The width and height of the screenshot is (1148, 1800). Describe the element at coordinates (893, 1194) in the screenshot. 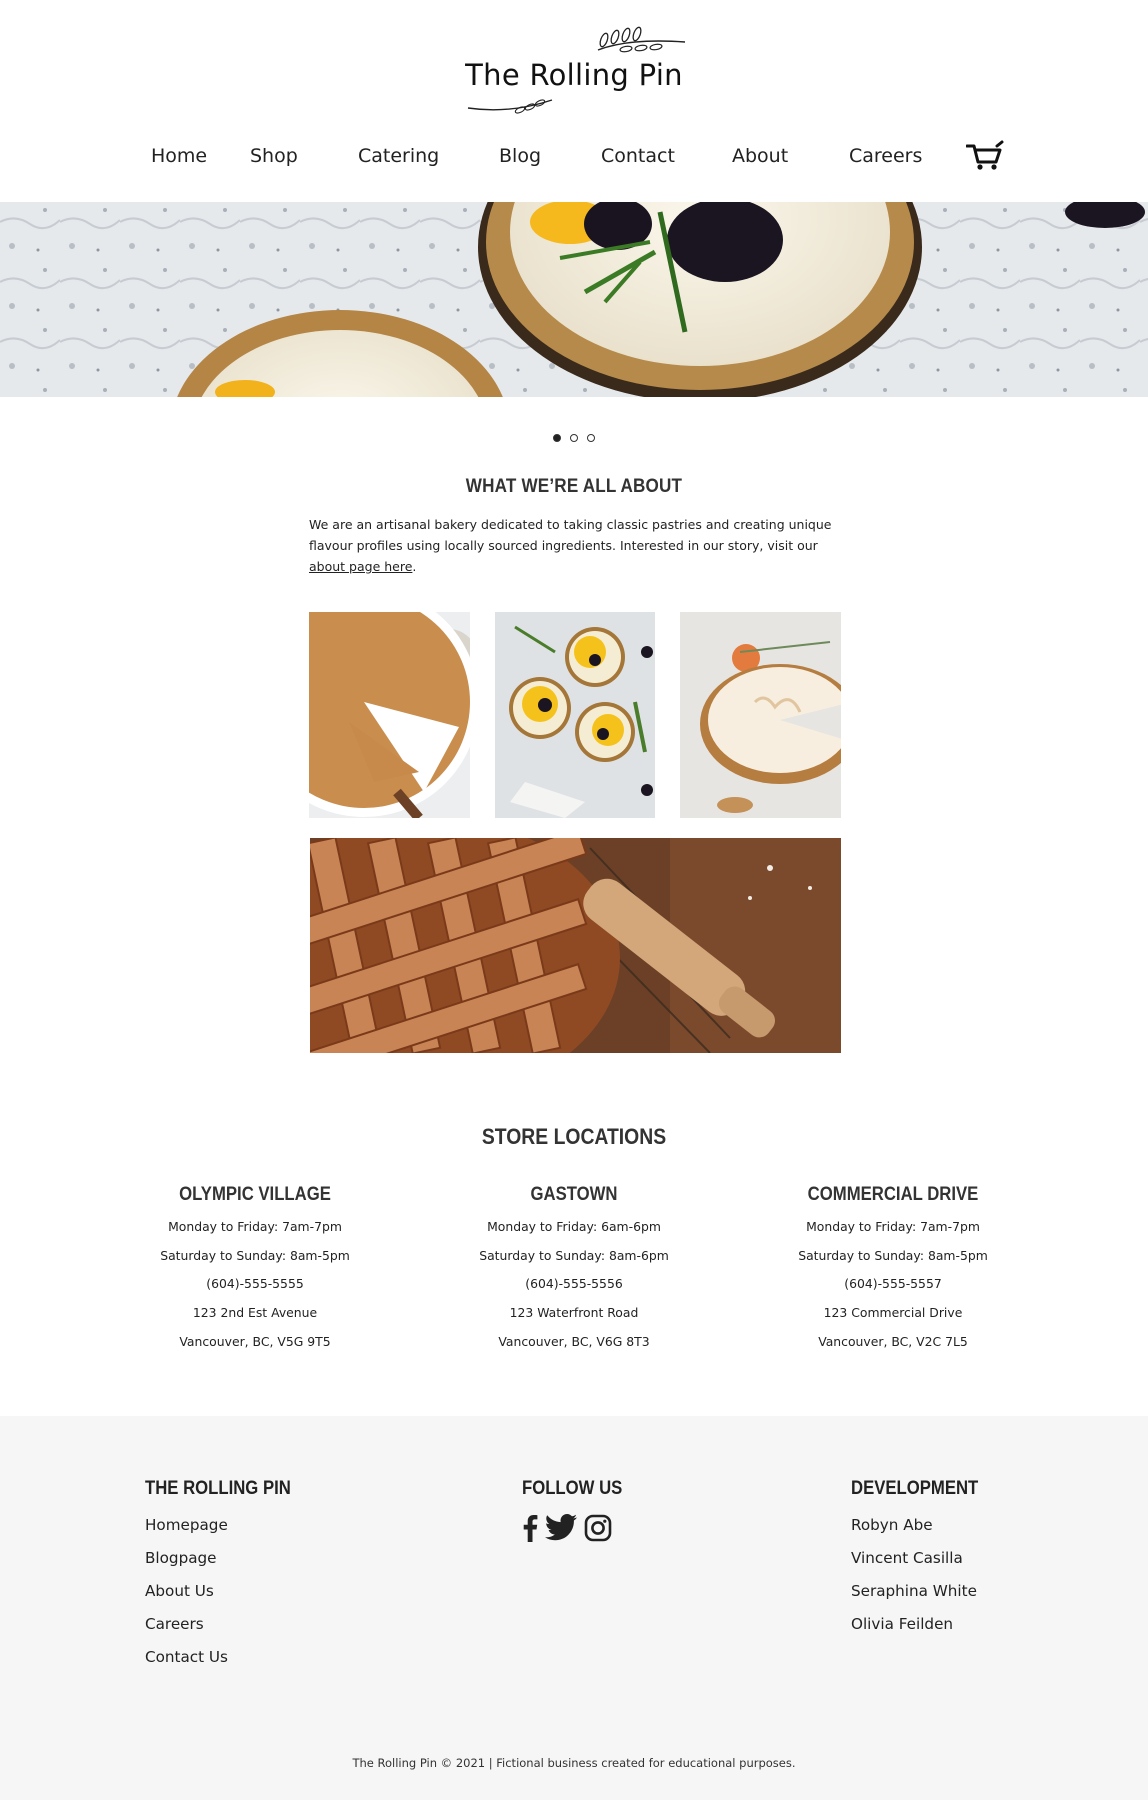

I see `store-name: COMMERCIAL DRIVE` at that location.